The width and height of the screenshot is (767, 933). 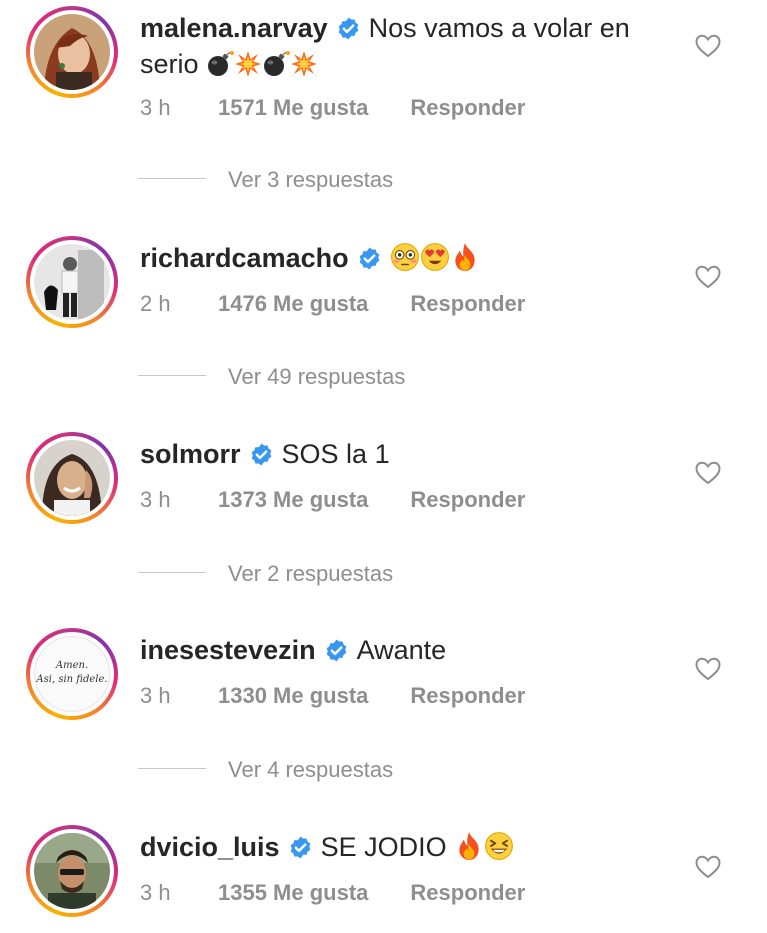 I want to click on timestamp: 2 h, so click(x=155, y=303).